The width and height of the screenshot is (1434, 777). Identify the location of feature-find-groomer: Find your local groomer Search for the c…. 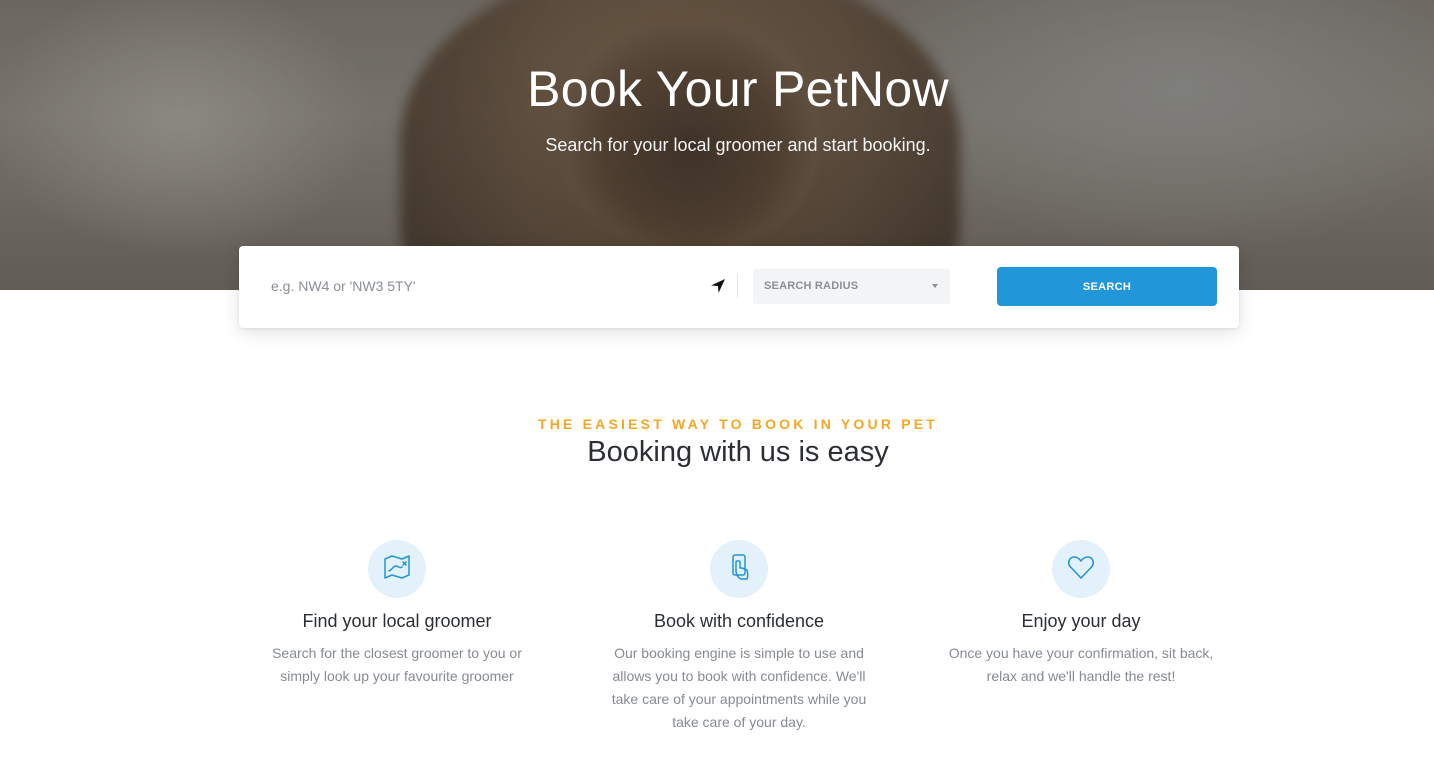
(397, 614).